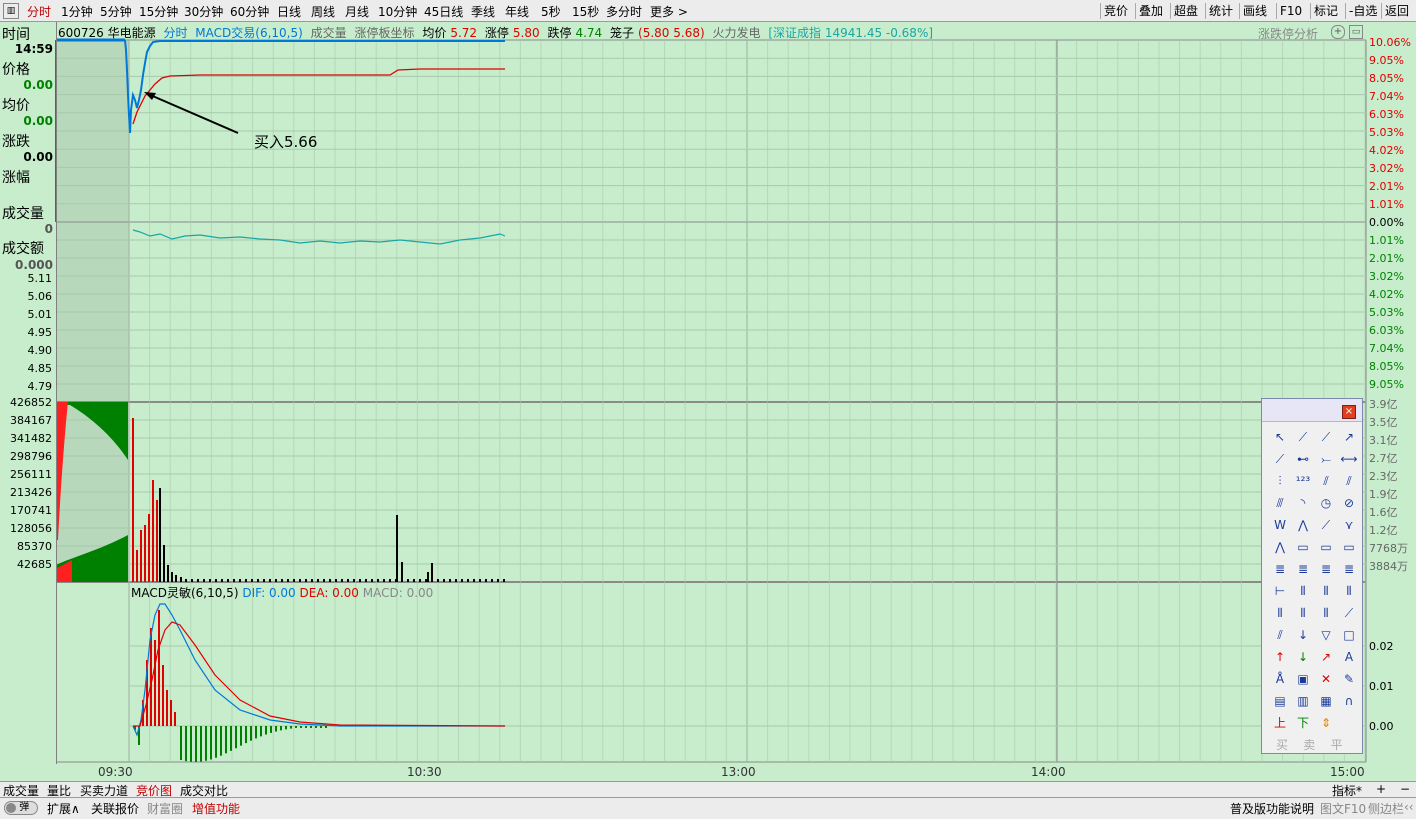  What do you see at coordinates (63, 808) in the screenshot?
I see `status-item-0: 扩展∧` at bounding box center [63, 808].